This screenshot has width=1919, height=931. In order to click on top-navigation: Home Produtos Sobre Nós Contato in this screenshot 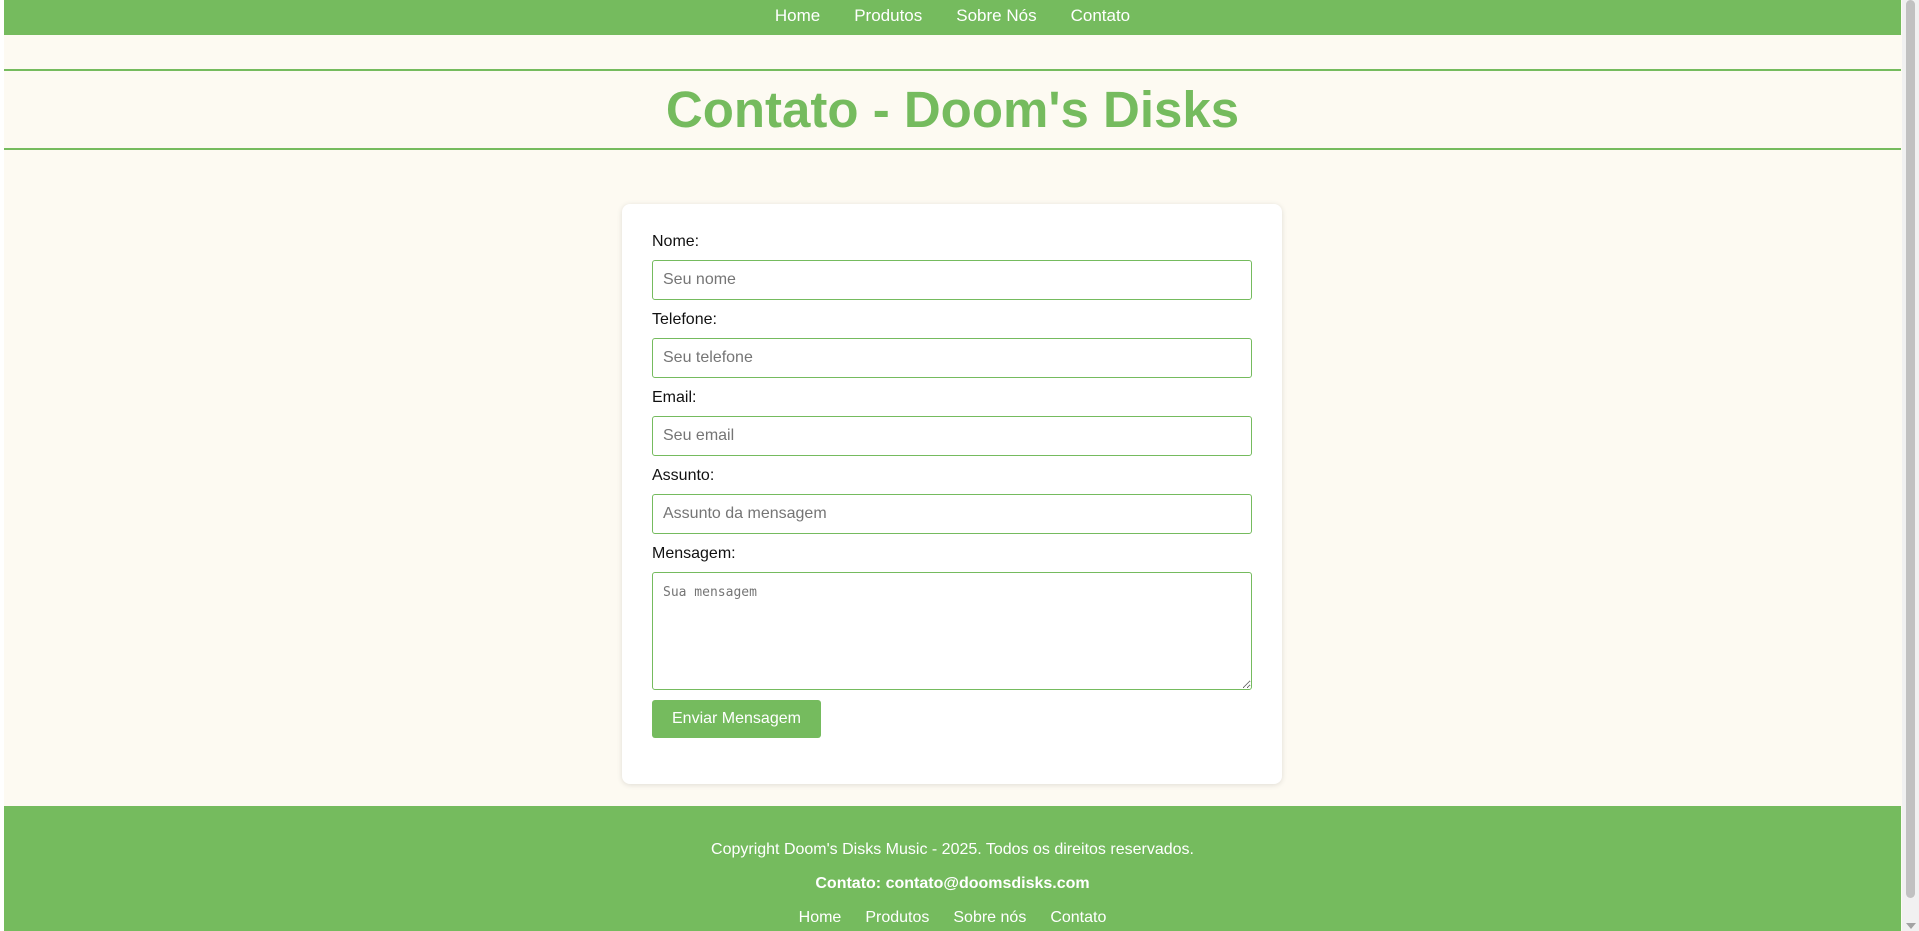, I will do `click(952, 17)`.